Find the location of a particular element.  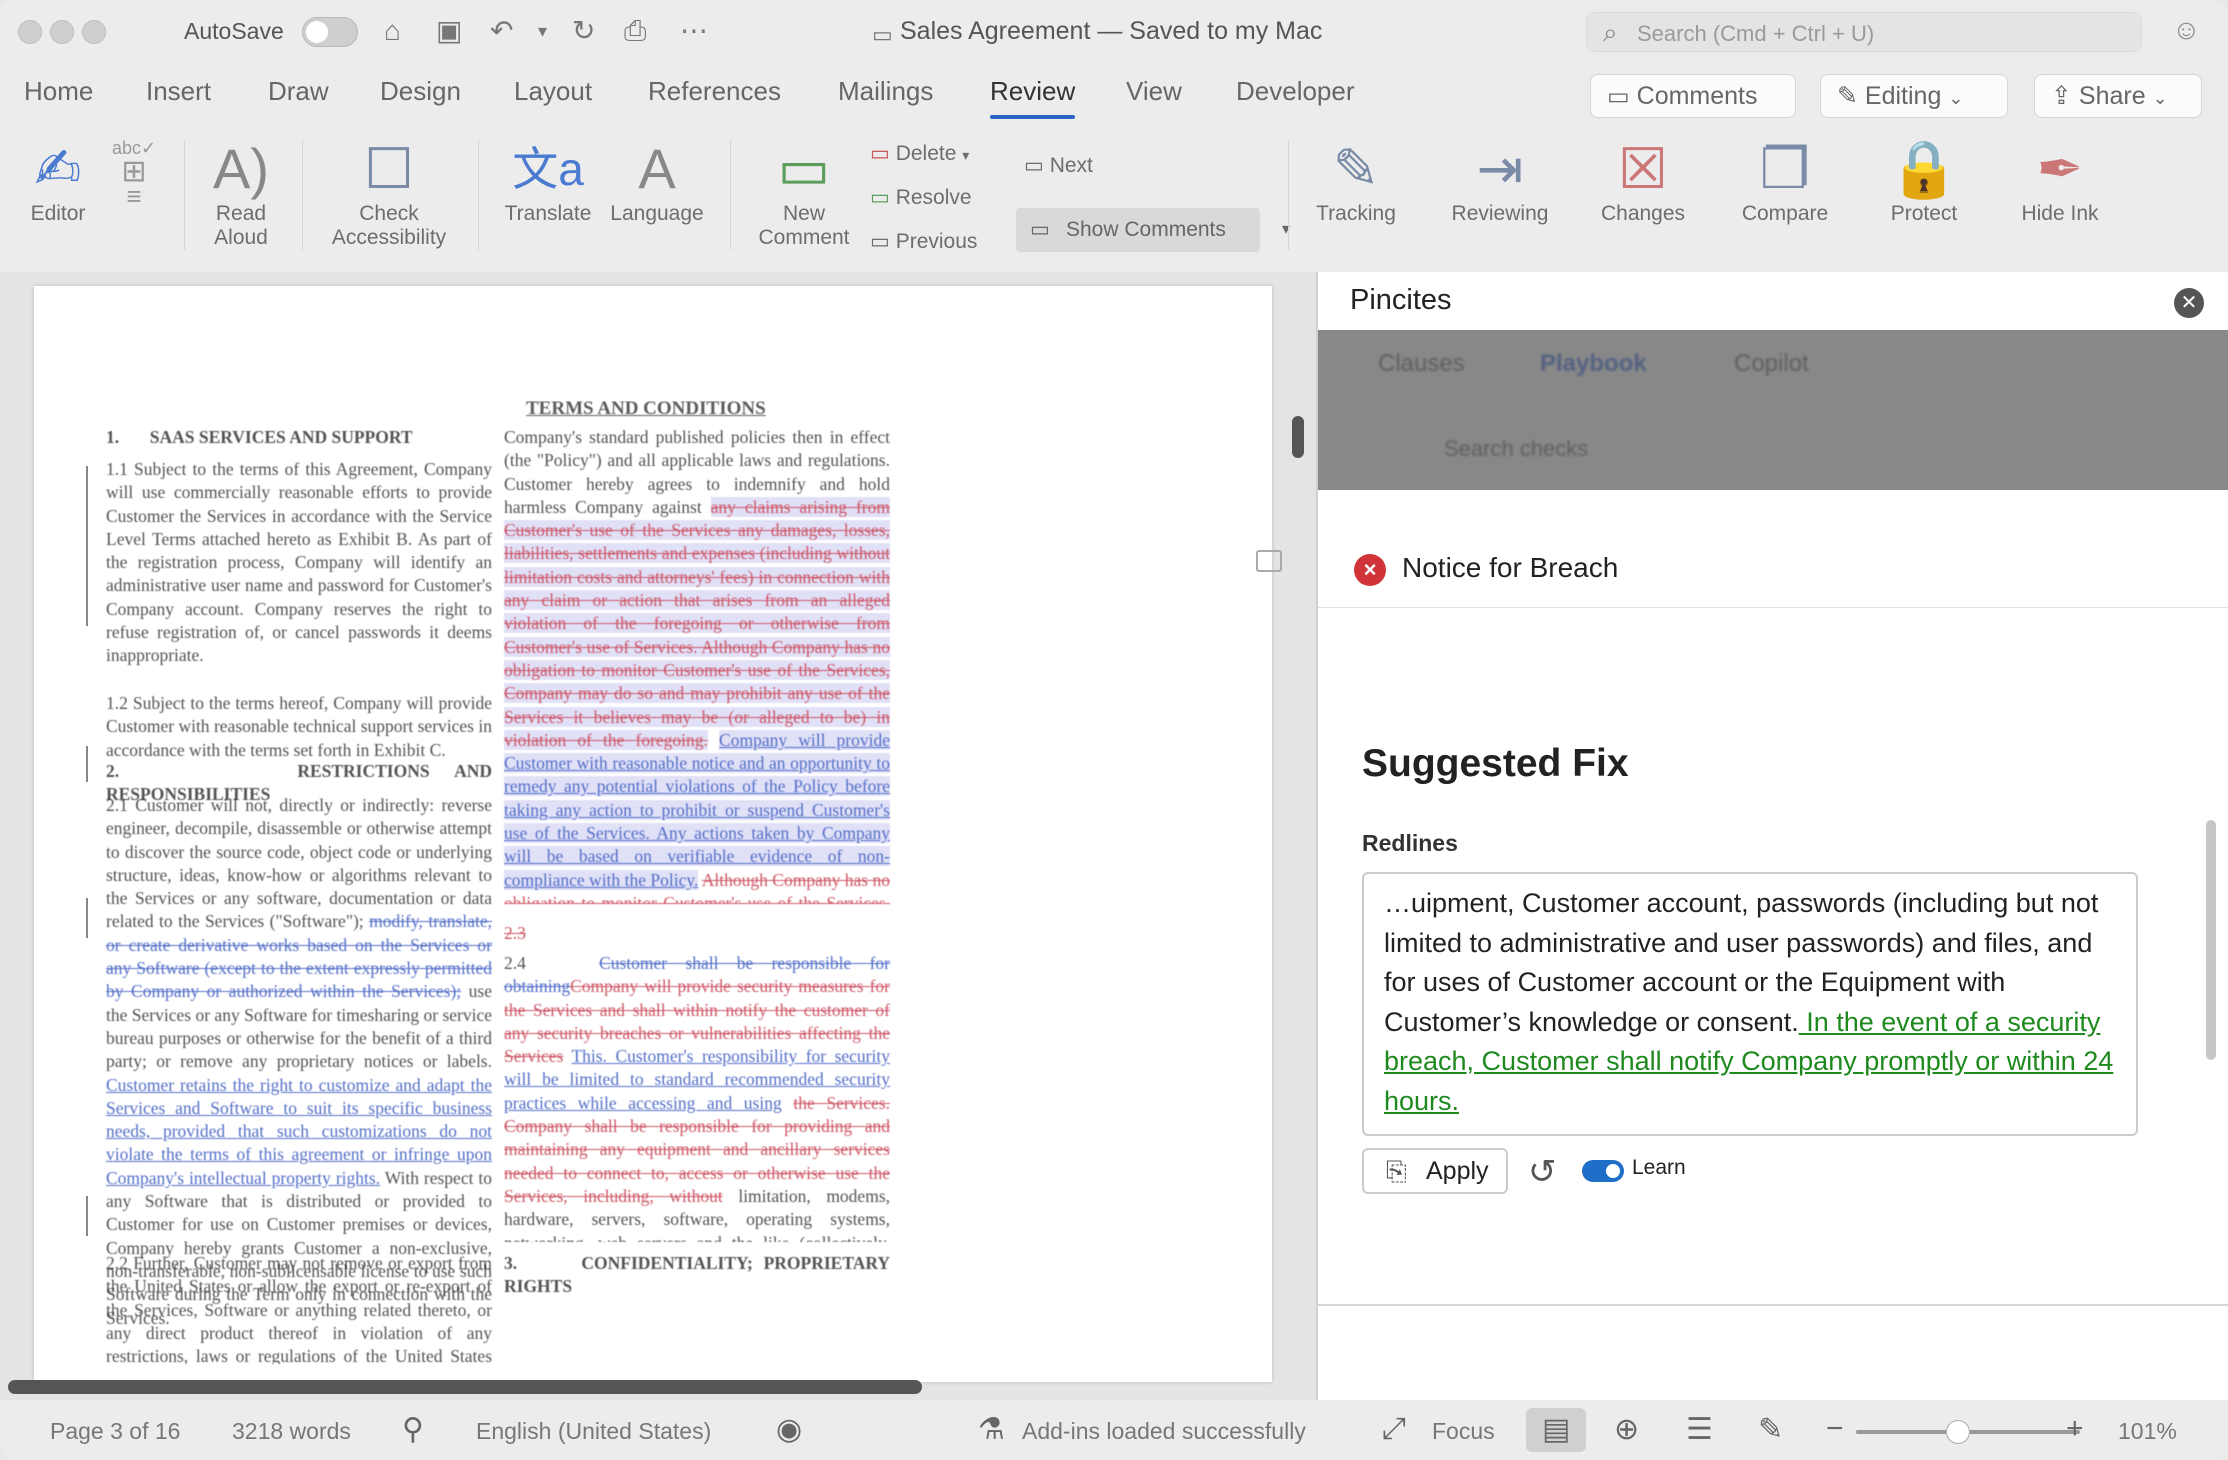

tab-view: View is located at coordinates (1154, 91).